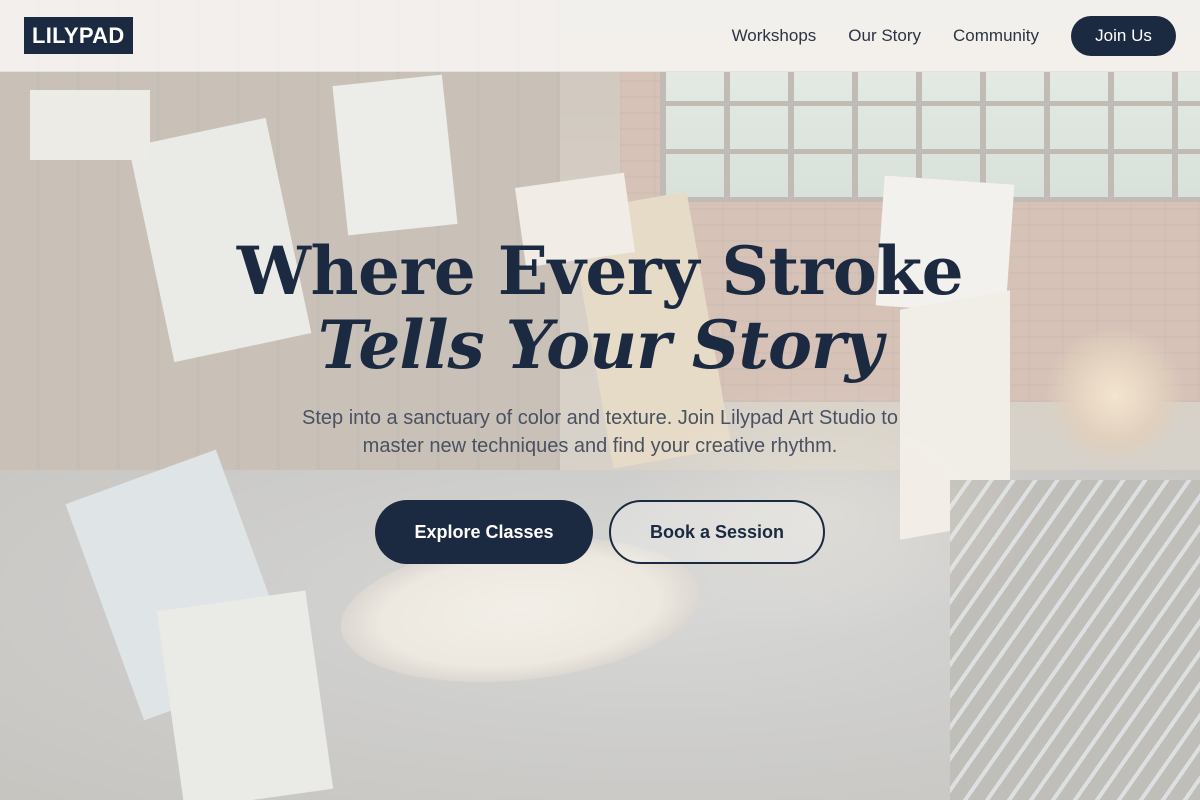 The image size is (1200, 800). I want to click on hero-cta-group: Explore Classes Book a Session, so click(600, 532).